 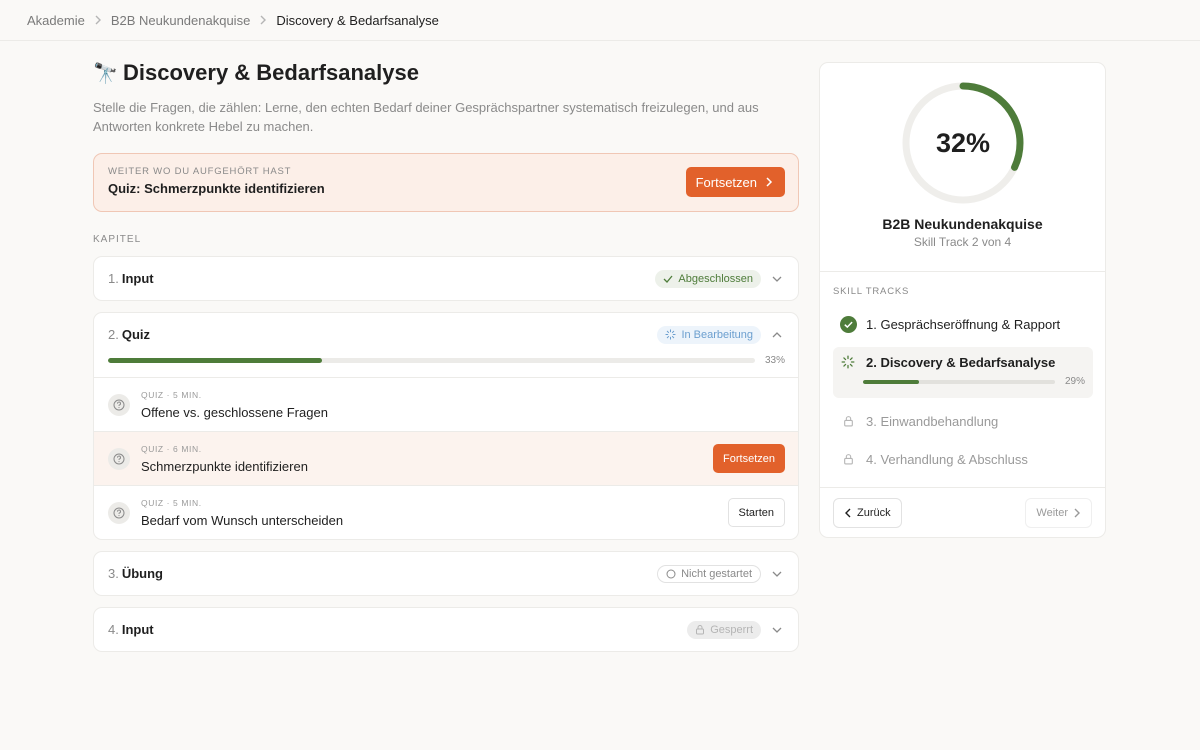 What do you see at coordinates (963, 372) in the screenshot?
I see `skill-track-2: 2. Discovery & Bedarfsanalyse 29%` at bounding box center [963, 372].